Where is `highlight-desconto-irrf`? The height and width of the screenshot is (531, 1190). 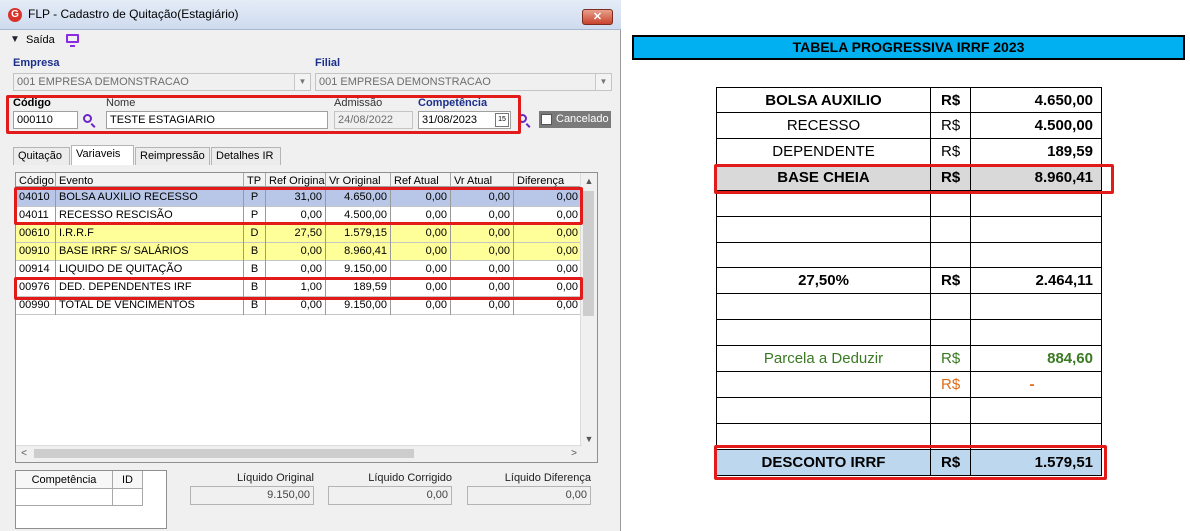 highlight-desconto-irrf is located at coordinates (910, 462).